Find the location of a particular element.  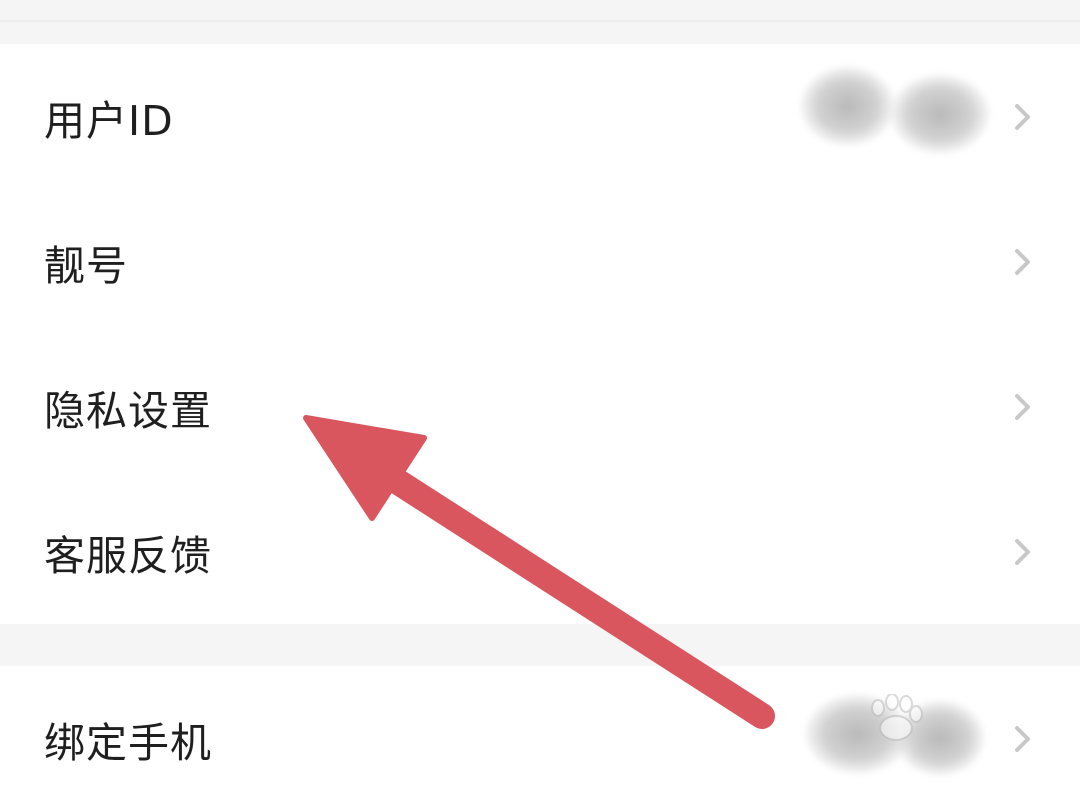

settings-row-label: 隐私设置 is located at coordinates (128, 410).